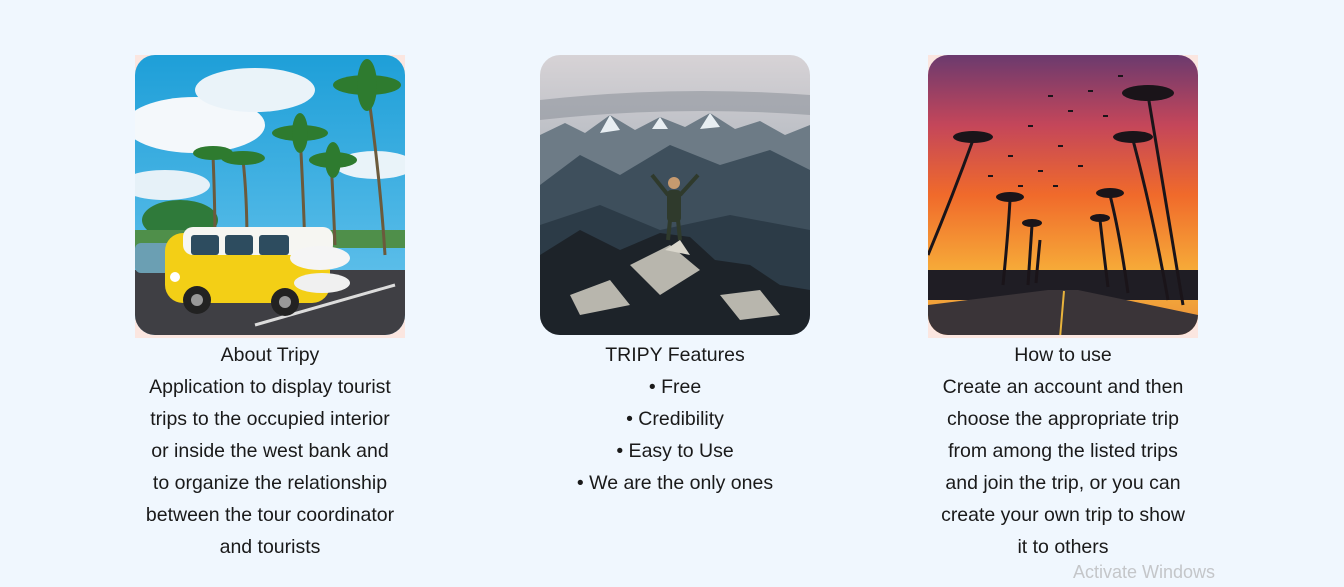 This screenshot has height=587, width=1344. I want to click on card-text-line: create your own trip to show, so click(1063, 515).